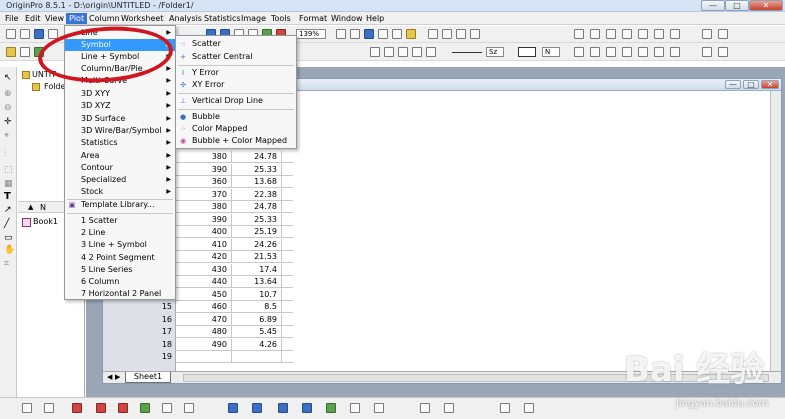  I want to click on text-color-icon, so click(389, 52).